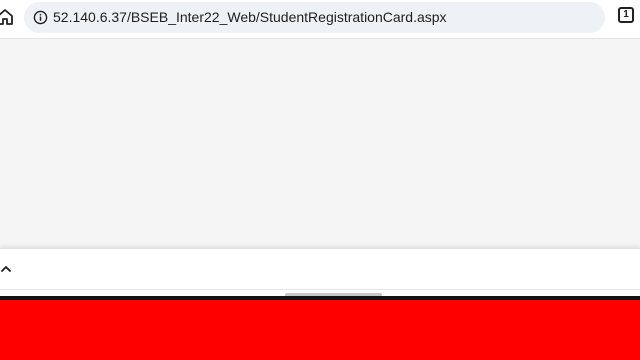 Image resolution: width=640 pixels, height=360 pixels. I want to click on tab-switcher-icon: 1, so click(626, 15).